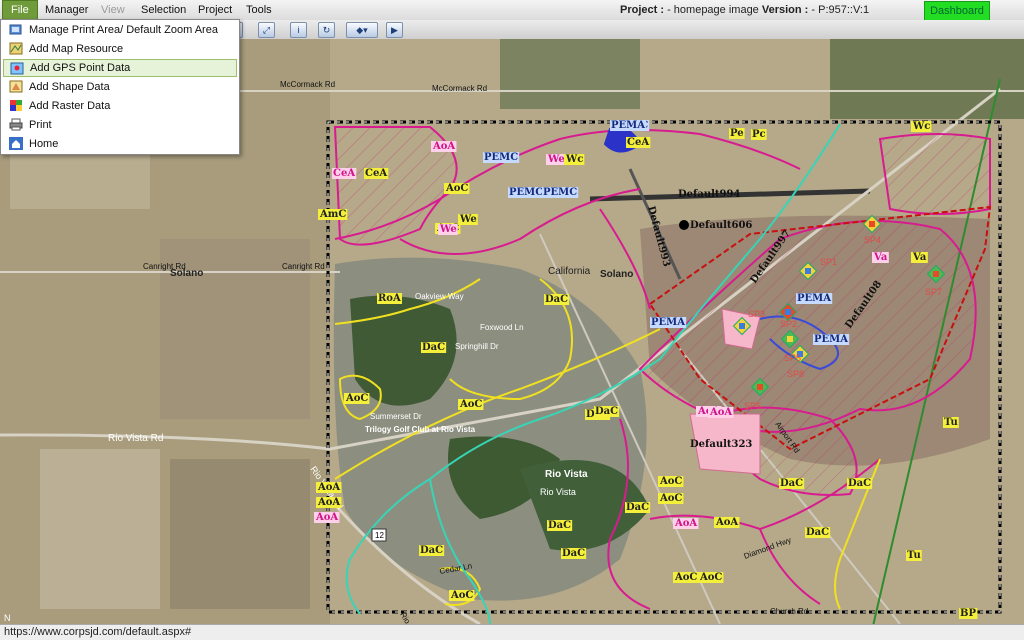 The image size is (1024, 640). What do you see at coordinates (968, 613) in the screenshot?
I see `soil-unit-label: BP` at bounding box center [968, 613].